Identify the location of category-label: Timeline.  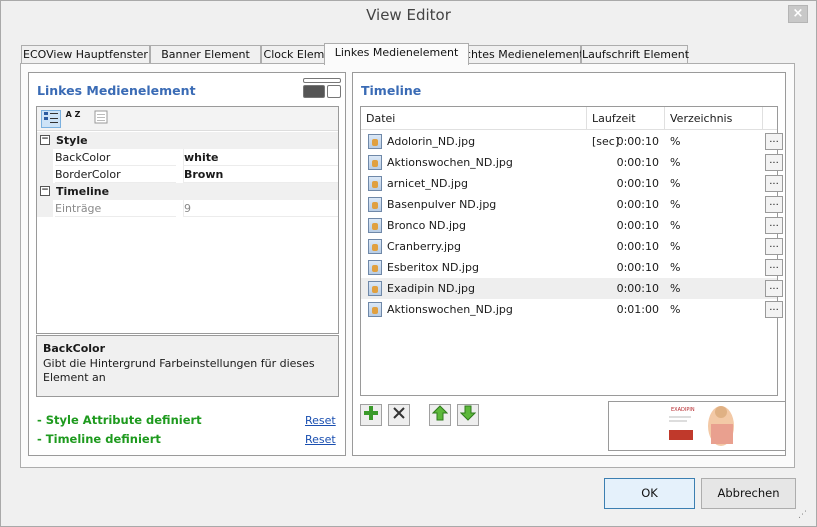
(83, 191).